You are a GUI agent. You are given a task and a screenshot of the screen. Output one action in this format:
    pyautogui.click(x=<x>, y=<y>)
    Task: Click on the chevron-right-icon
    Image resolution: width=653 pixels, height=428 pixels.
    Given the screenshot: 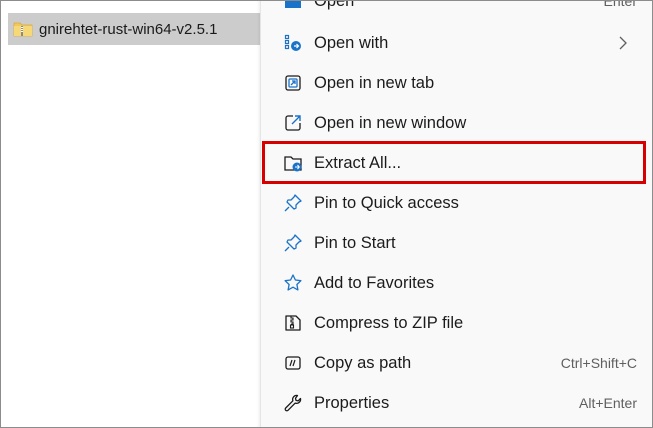 What is the action you would take?
    pyautogui.click(x=623, y=43)
    